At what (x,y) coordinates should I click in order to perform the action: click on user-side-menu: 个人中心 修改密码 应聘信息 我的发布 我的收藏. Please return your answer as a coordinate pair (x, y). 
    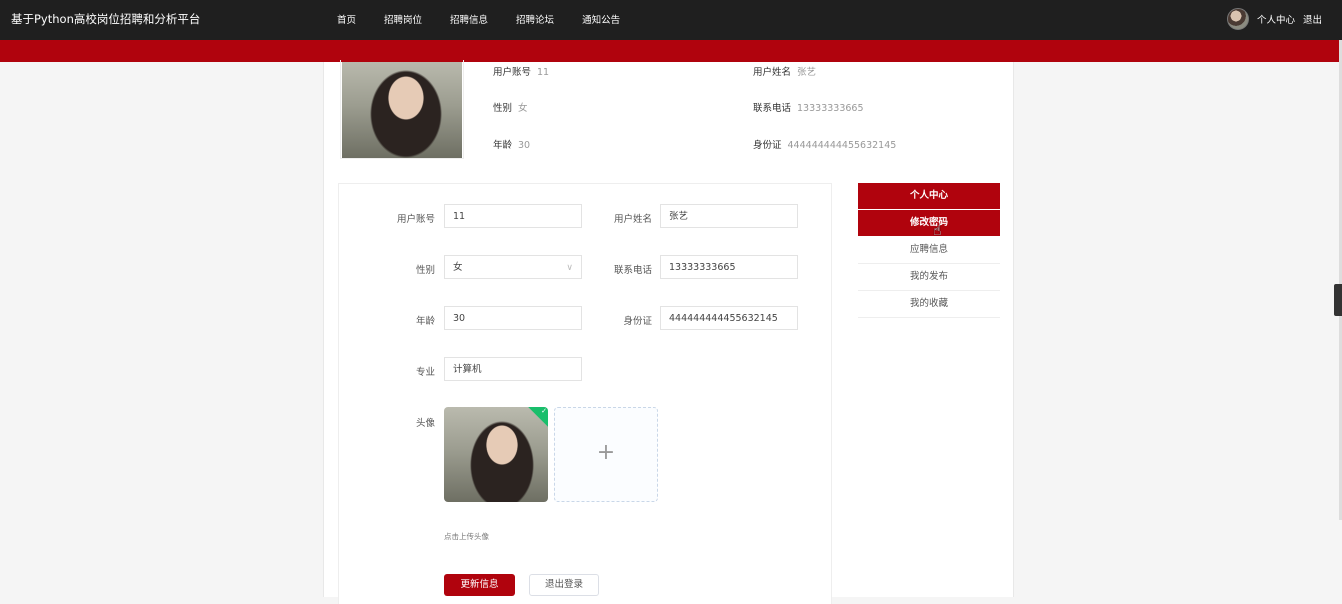
    Looking at the image, I should click on (929, 250).